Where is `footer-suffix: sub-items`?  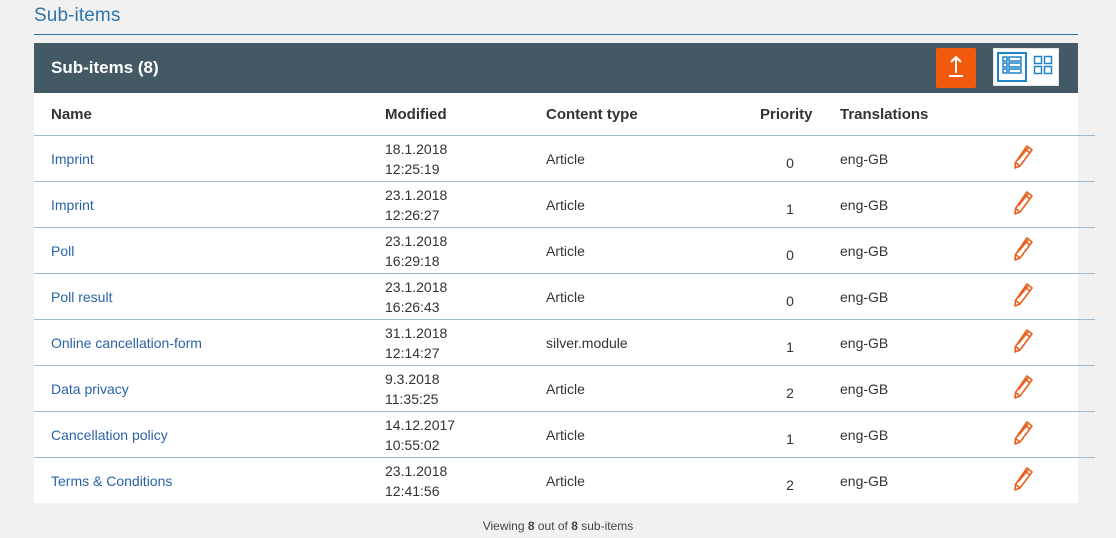 footer-suffix: sub-items is located at coordinates (605, 526).